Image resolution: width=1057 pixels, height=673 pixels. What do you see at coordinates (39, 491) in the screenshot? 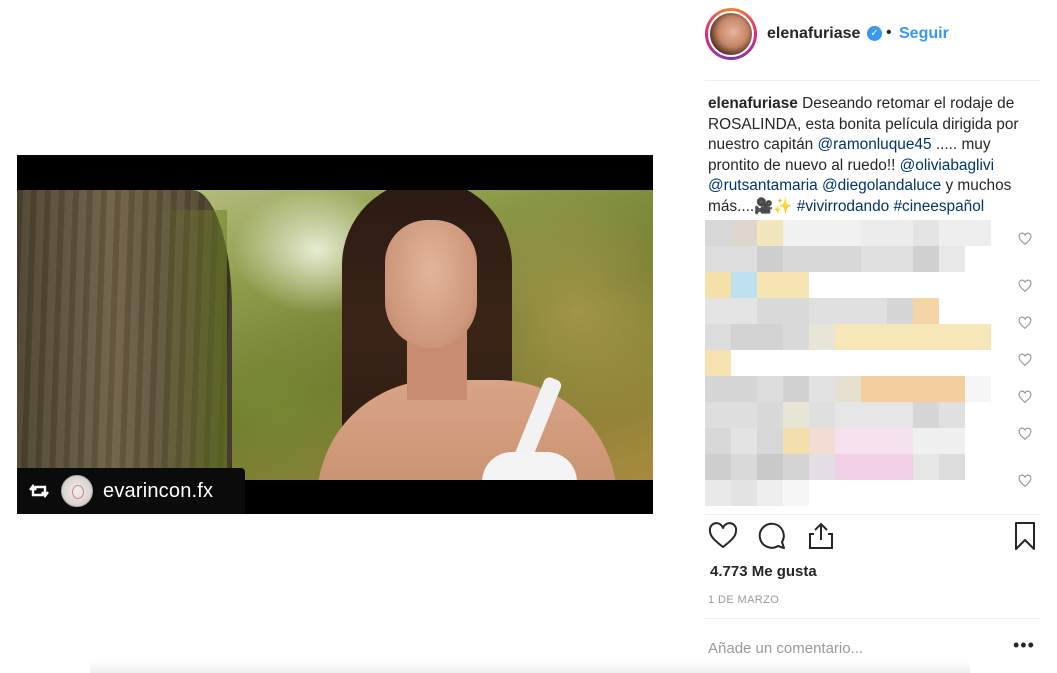
I see `repost-icon` at bounding box center [39, 491].